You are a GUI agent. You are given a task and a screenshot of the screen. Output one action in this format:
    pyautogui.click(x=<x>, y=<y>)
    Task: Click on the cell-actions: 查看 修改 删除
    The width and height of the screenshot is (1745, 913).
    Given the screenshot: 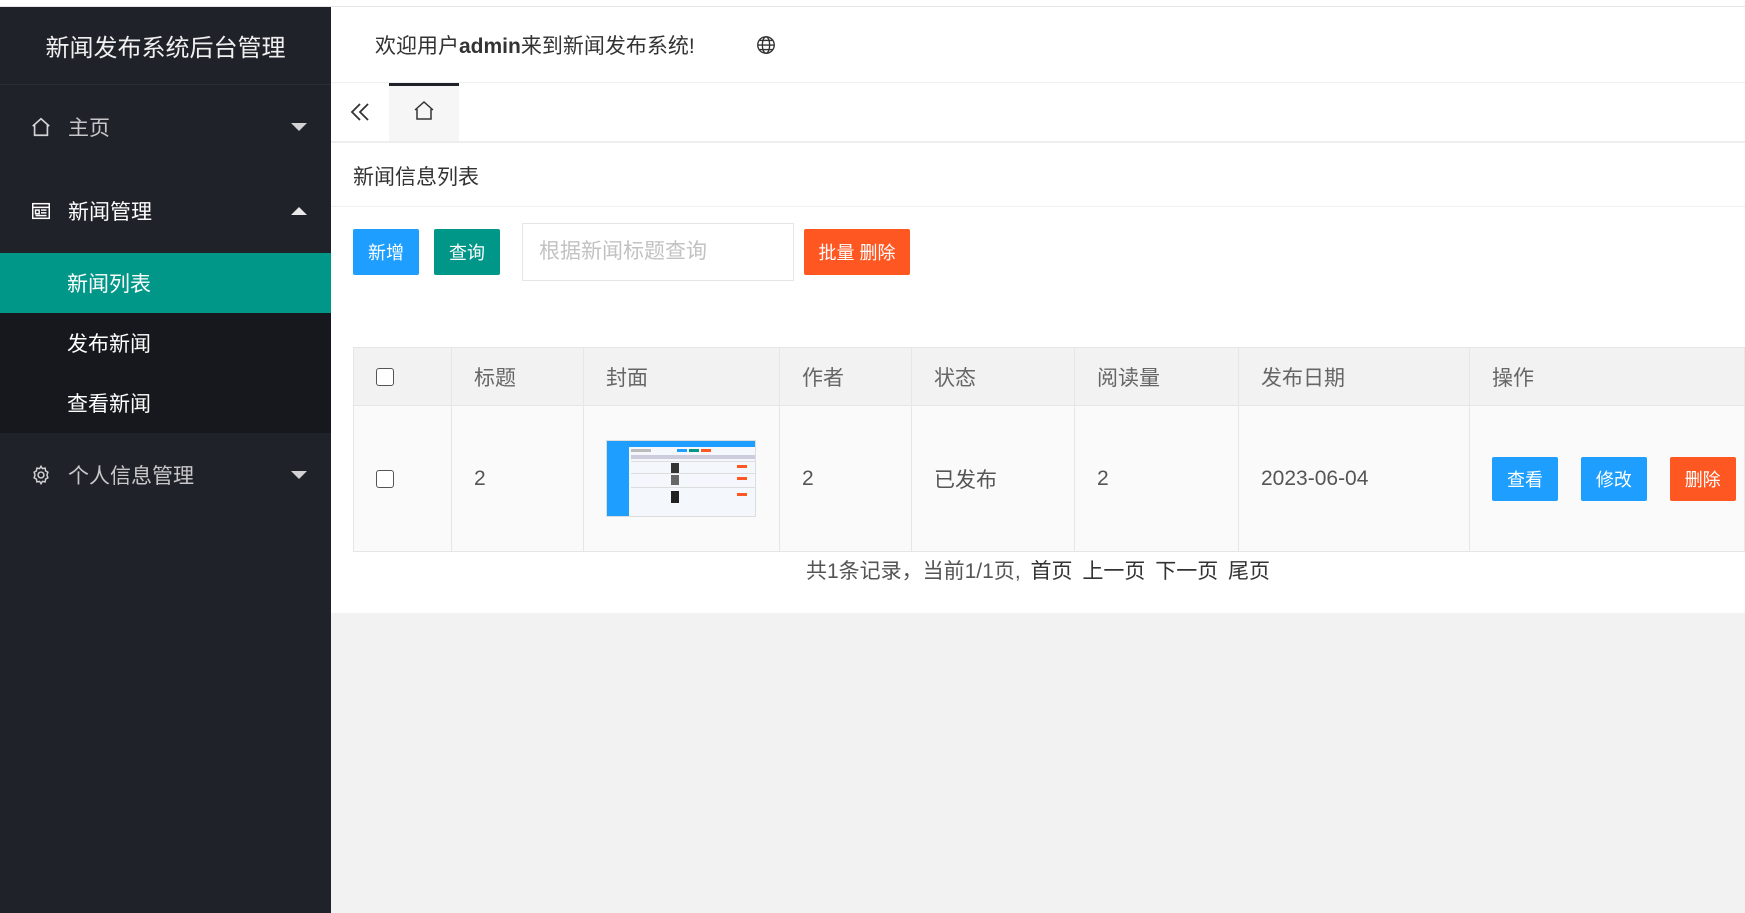 What is the action you would take?
    pyautogui.click(x=1607, y=478)
    